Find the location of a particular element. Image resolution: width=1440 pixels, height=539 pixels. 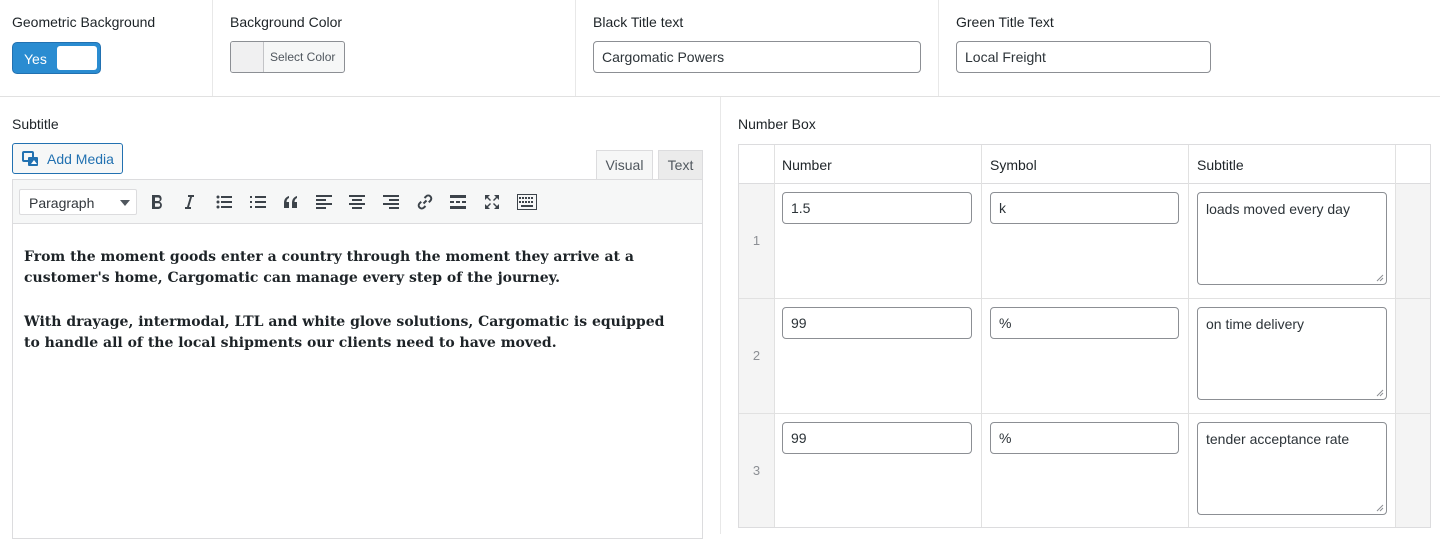

color-swatch is located at coordinates (247, 57).